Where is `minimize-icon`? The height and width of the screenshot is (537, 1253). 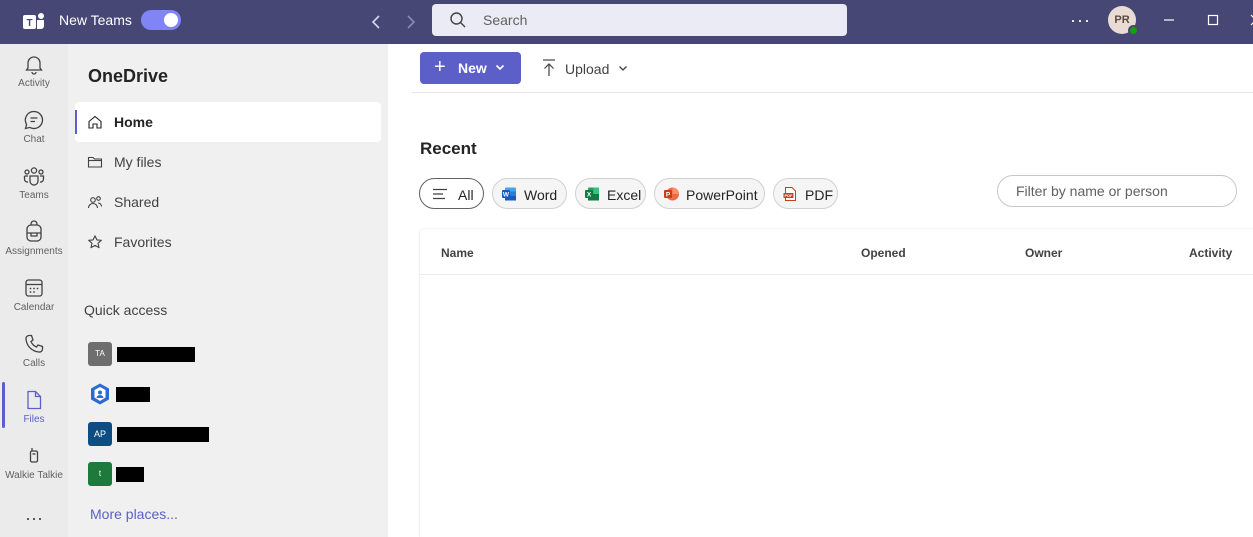 minimize-icon is located at coordinates (1169, 20).